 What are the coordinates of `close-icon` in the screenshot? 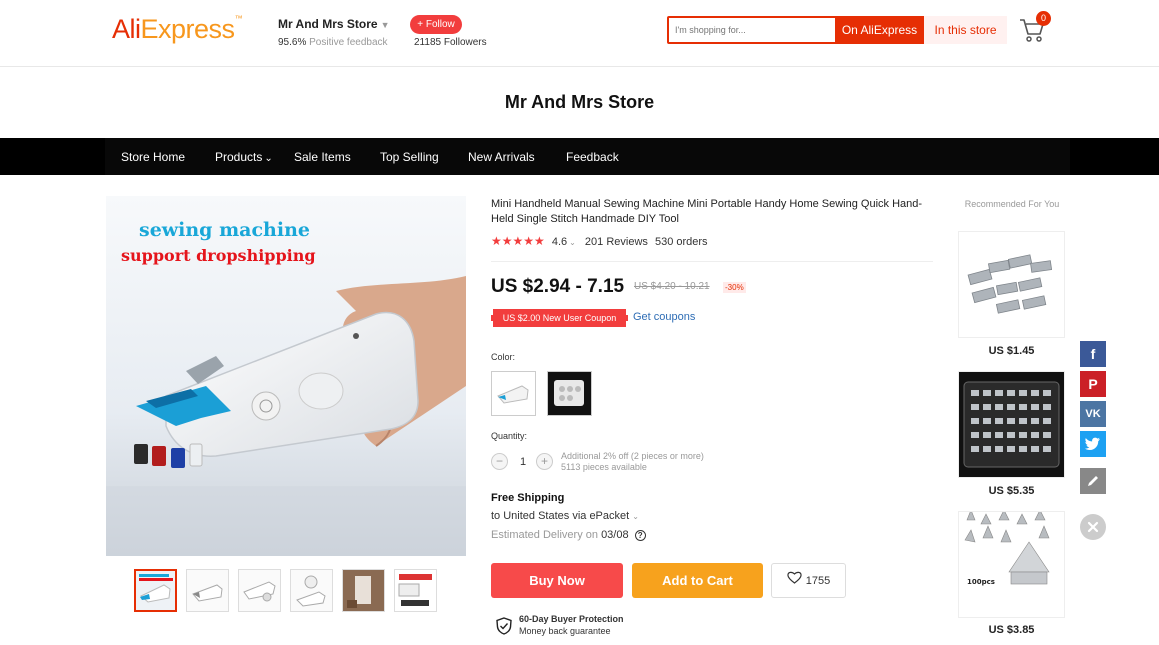 It's located at (1093, 527).